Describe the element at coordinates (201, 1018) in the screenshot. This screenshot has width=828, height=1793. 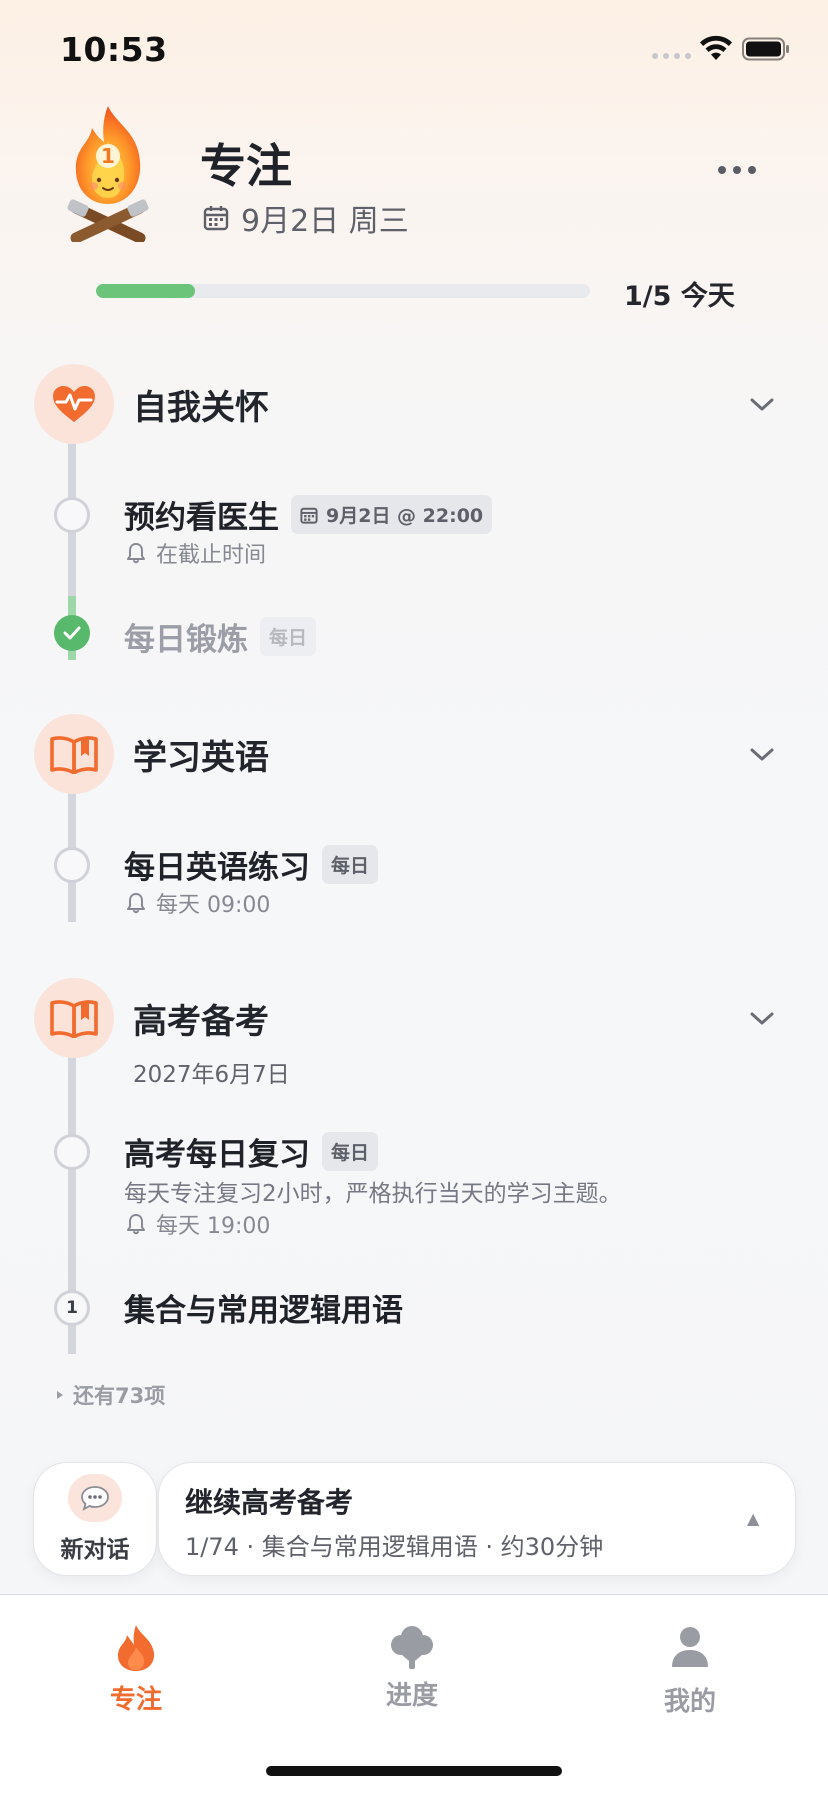
I see `group-title-gaokao: 高考备考` at that location.